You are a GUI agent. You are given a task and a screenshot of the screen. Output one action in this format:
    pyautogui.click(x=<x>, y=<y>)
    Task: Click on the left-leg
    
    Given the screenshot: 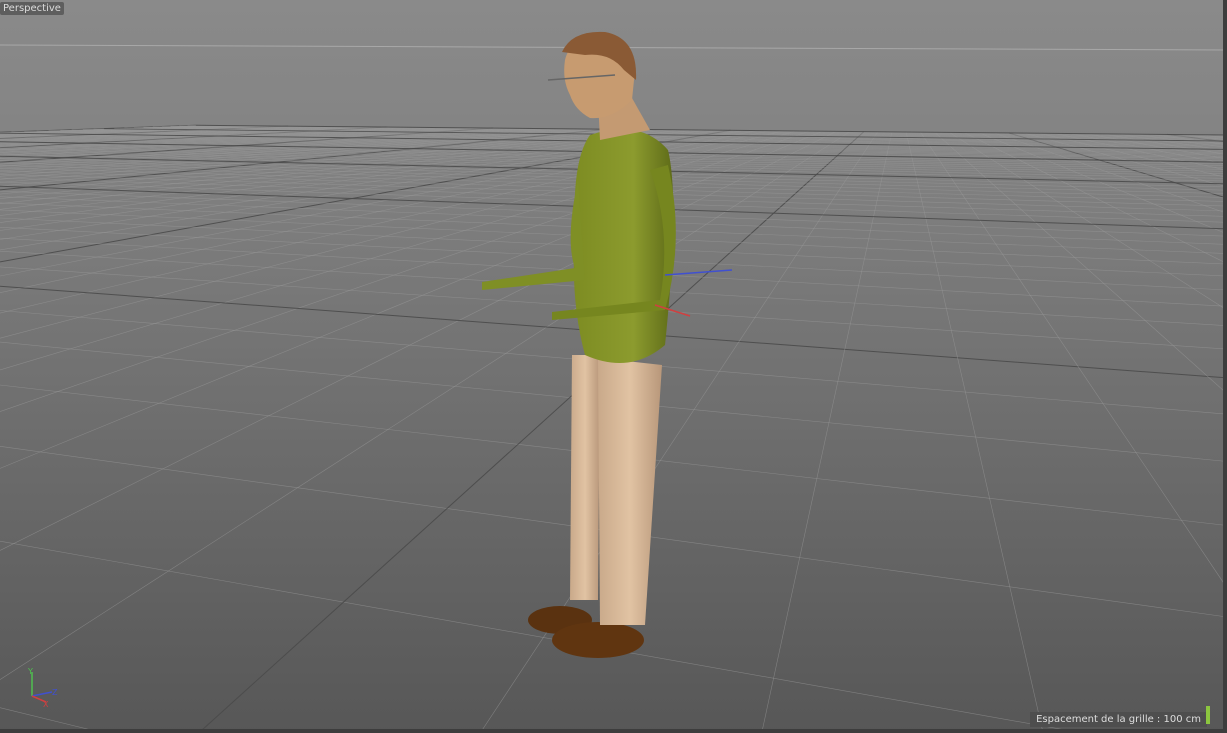 What is the action you would take?
    pyautogui.click(x=585, y=477)
    